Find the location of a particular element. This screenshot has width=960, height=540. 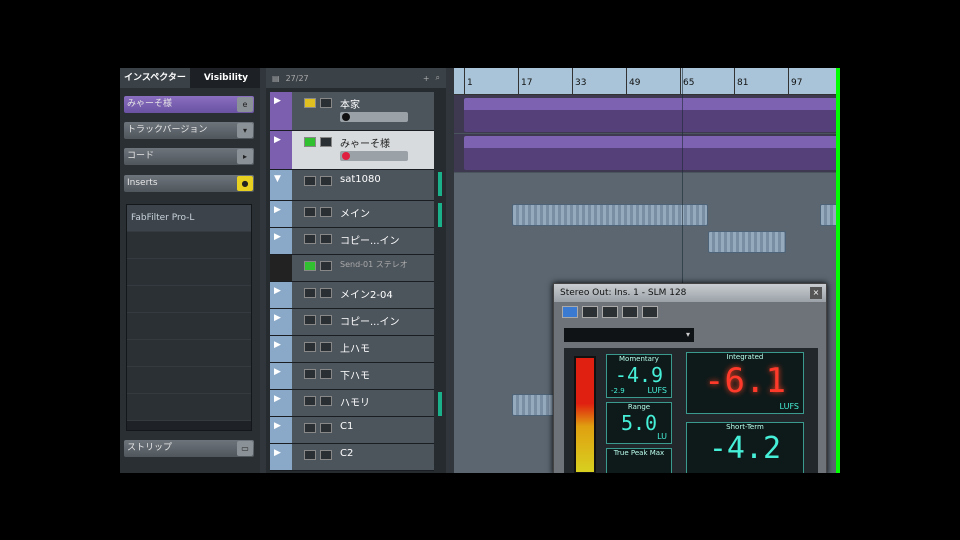

timeline-ruler: 1 17 33 49 65 81 97 is located at coordinates (647, 81).